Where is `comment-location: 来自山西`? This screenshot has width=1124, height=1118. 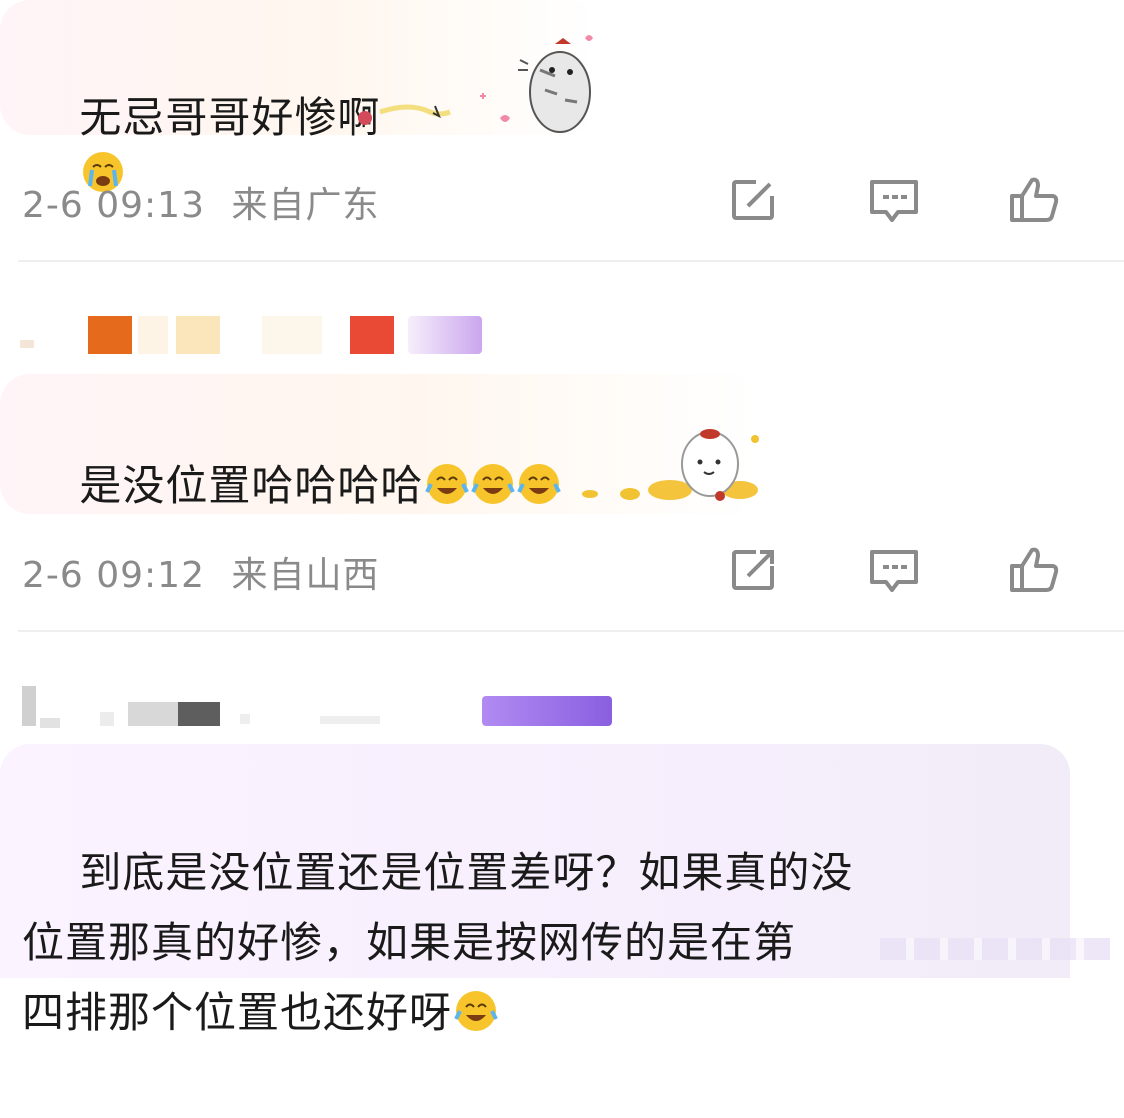
comment-location: 来自山西 is located at coordinates (305, 575).